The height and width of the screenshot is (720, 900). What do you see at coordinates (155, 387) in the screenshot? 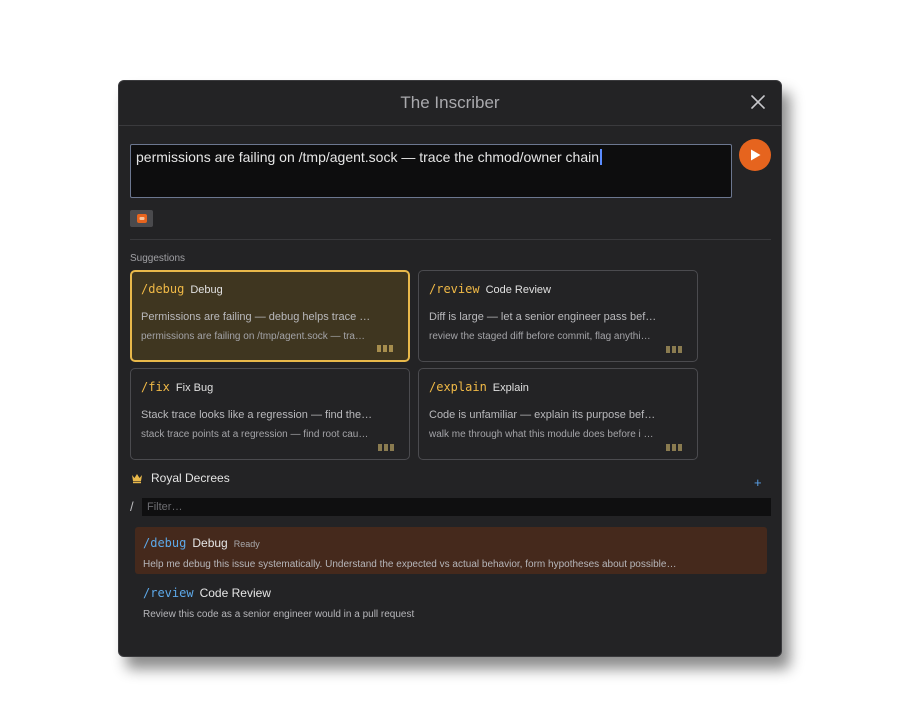
I see `suggestion-command: /fix` at bounding box center [155, 387].